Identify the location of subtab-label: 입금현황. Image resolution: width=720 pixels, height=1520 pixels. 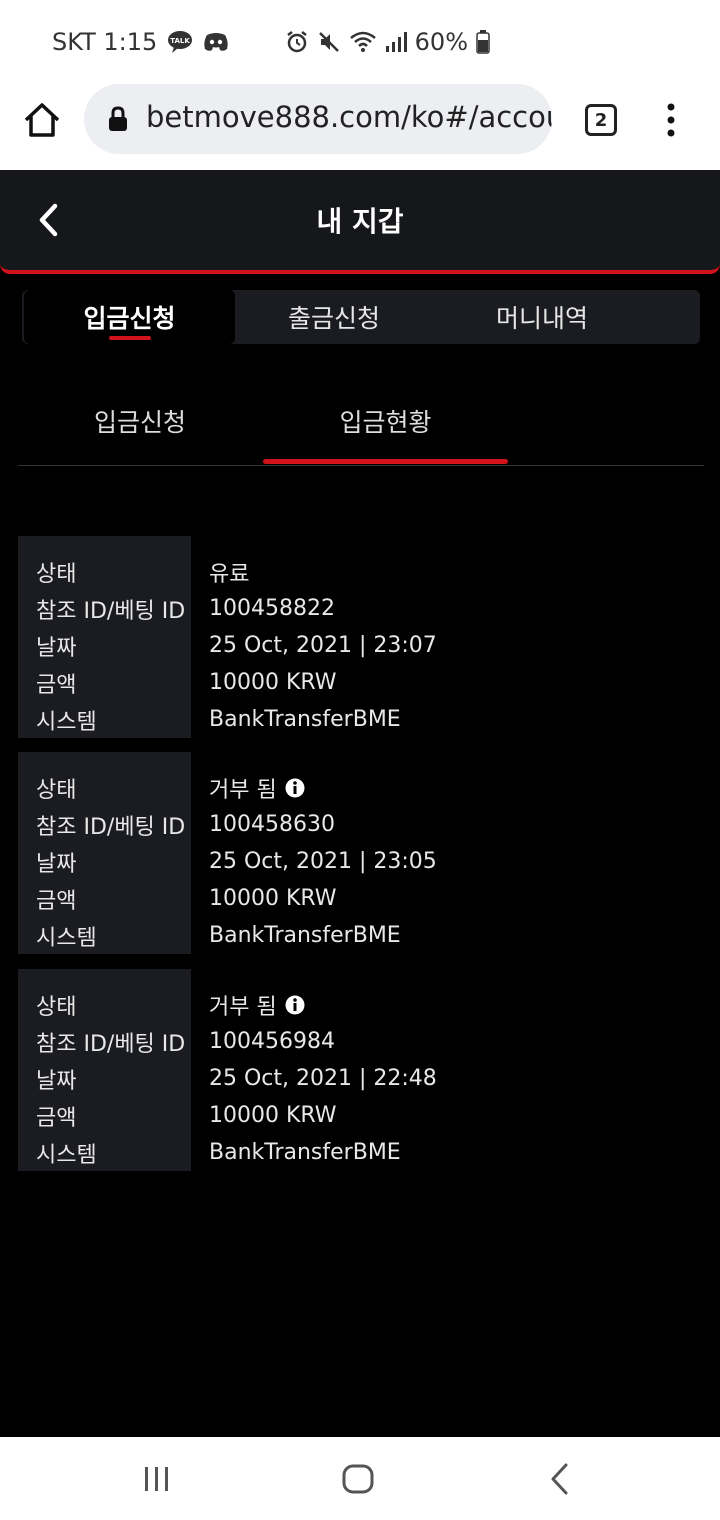
(385, 422).